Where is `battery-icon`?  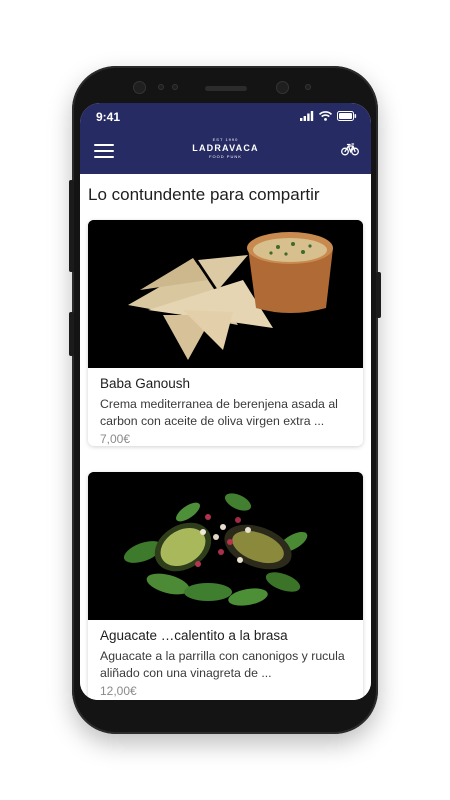 battery-icon is located at coordinates (347, 116).